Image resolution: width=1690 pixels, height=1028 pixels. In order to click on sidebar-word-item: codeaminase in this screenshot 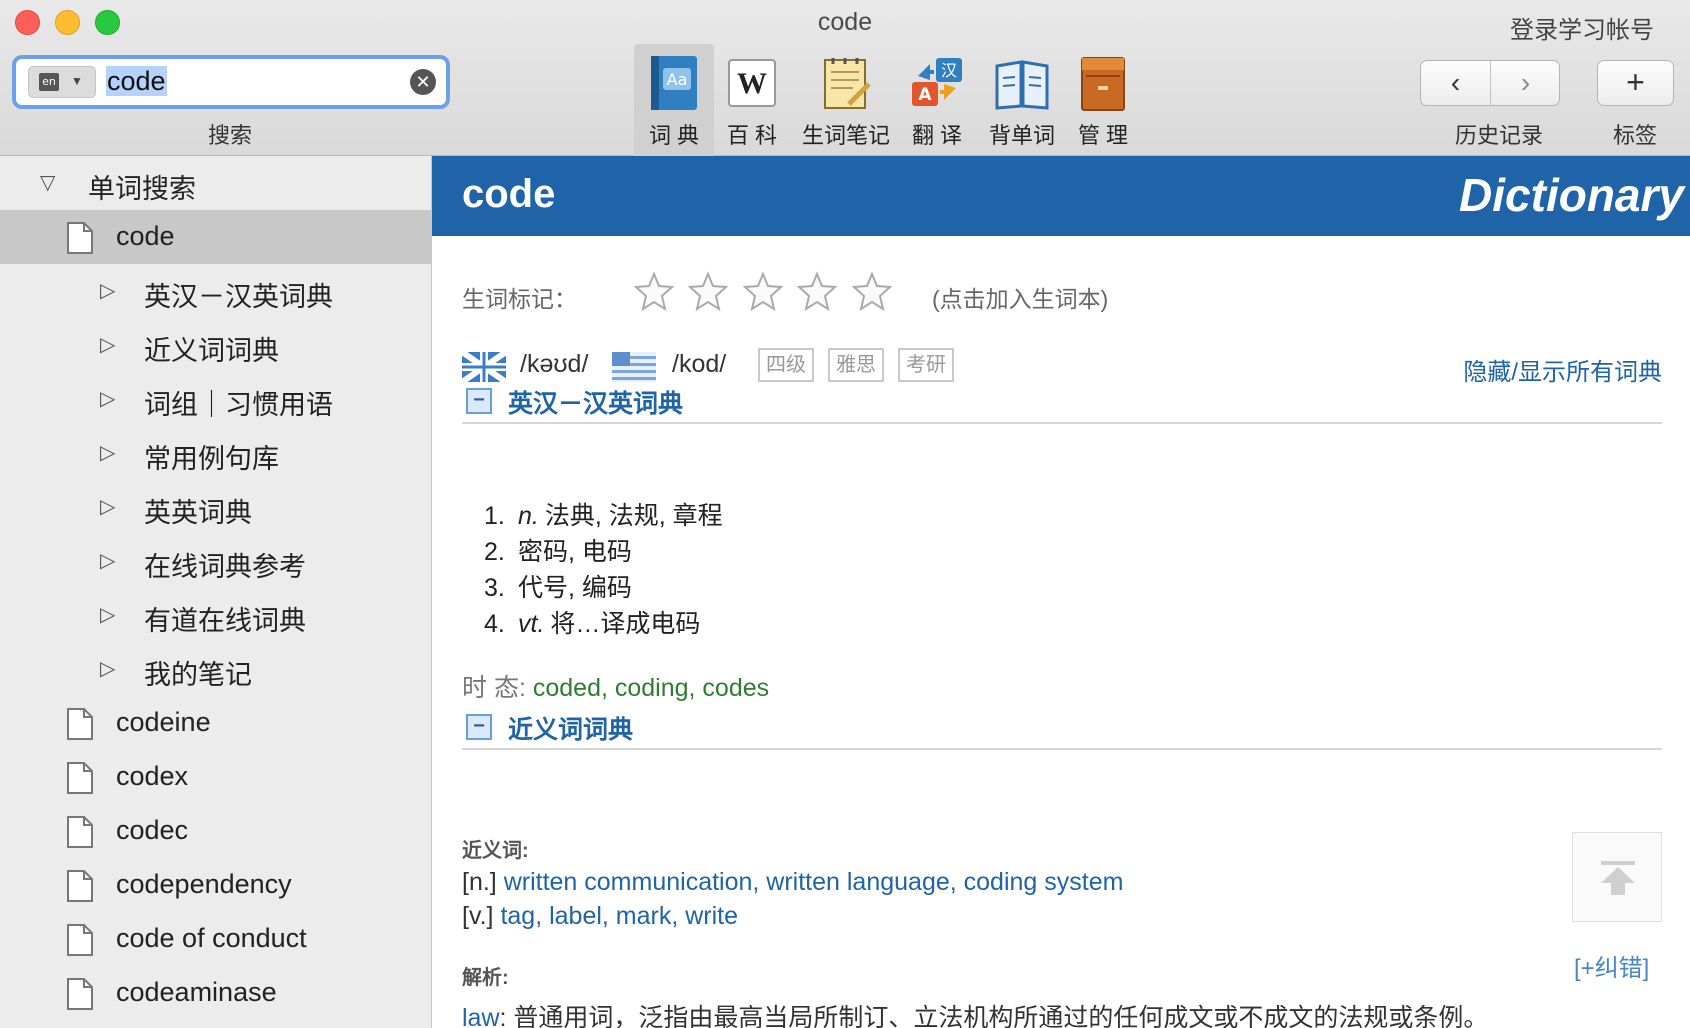, I will do `click(215, 993)`.